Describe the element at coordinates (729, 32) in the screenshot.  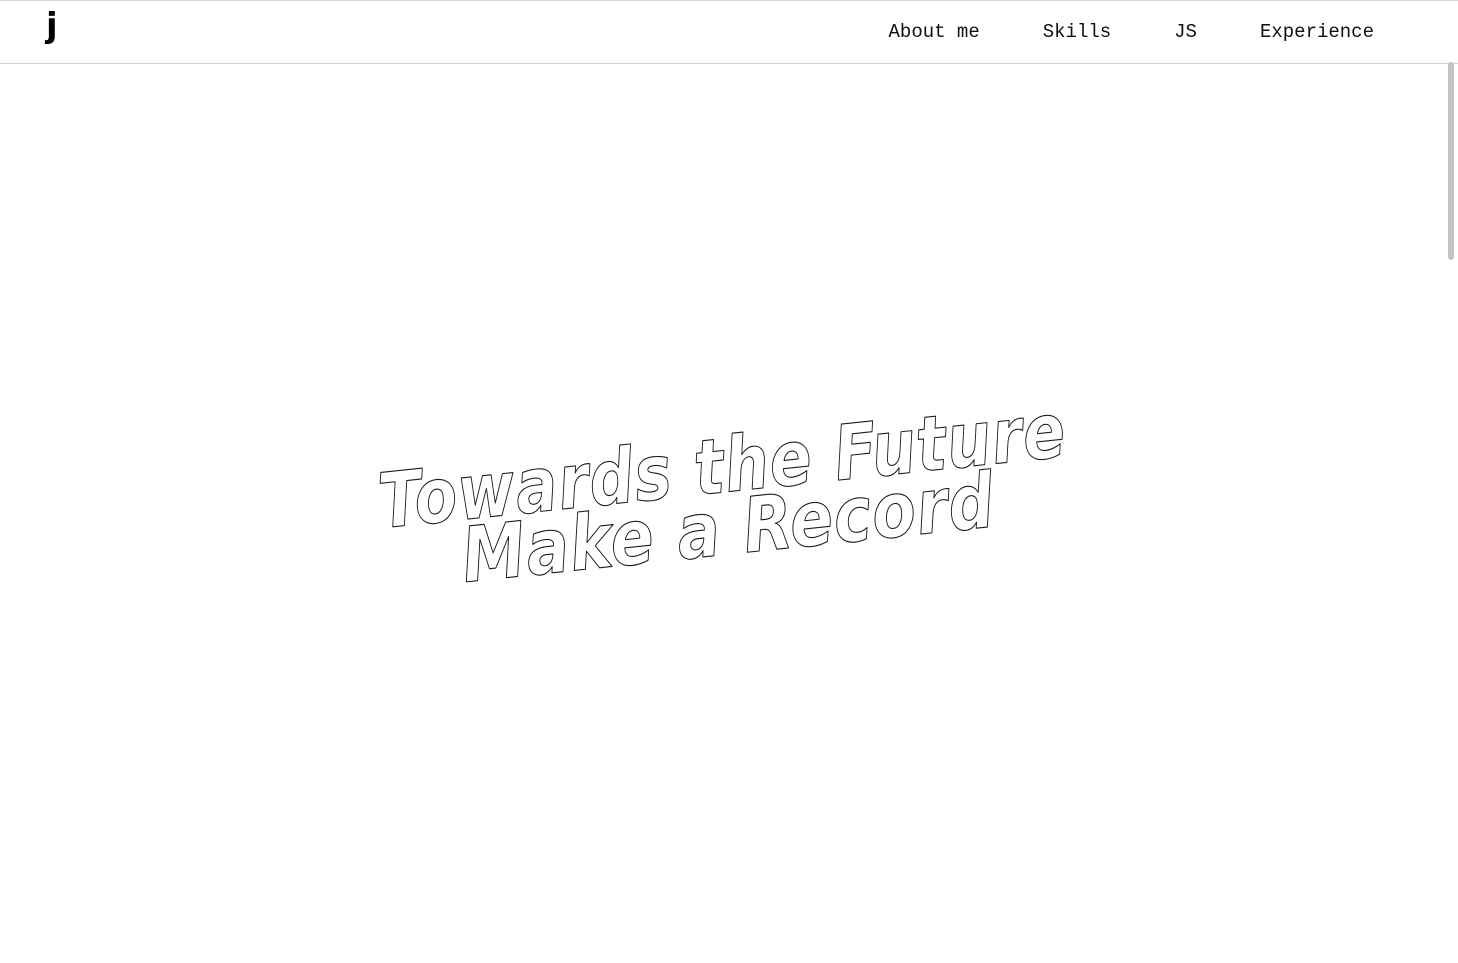
I see `site-header: j About me Skills JS Experience` at that location.